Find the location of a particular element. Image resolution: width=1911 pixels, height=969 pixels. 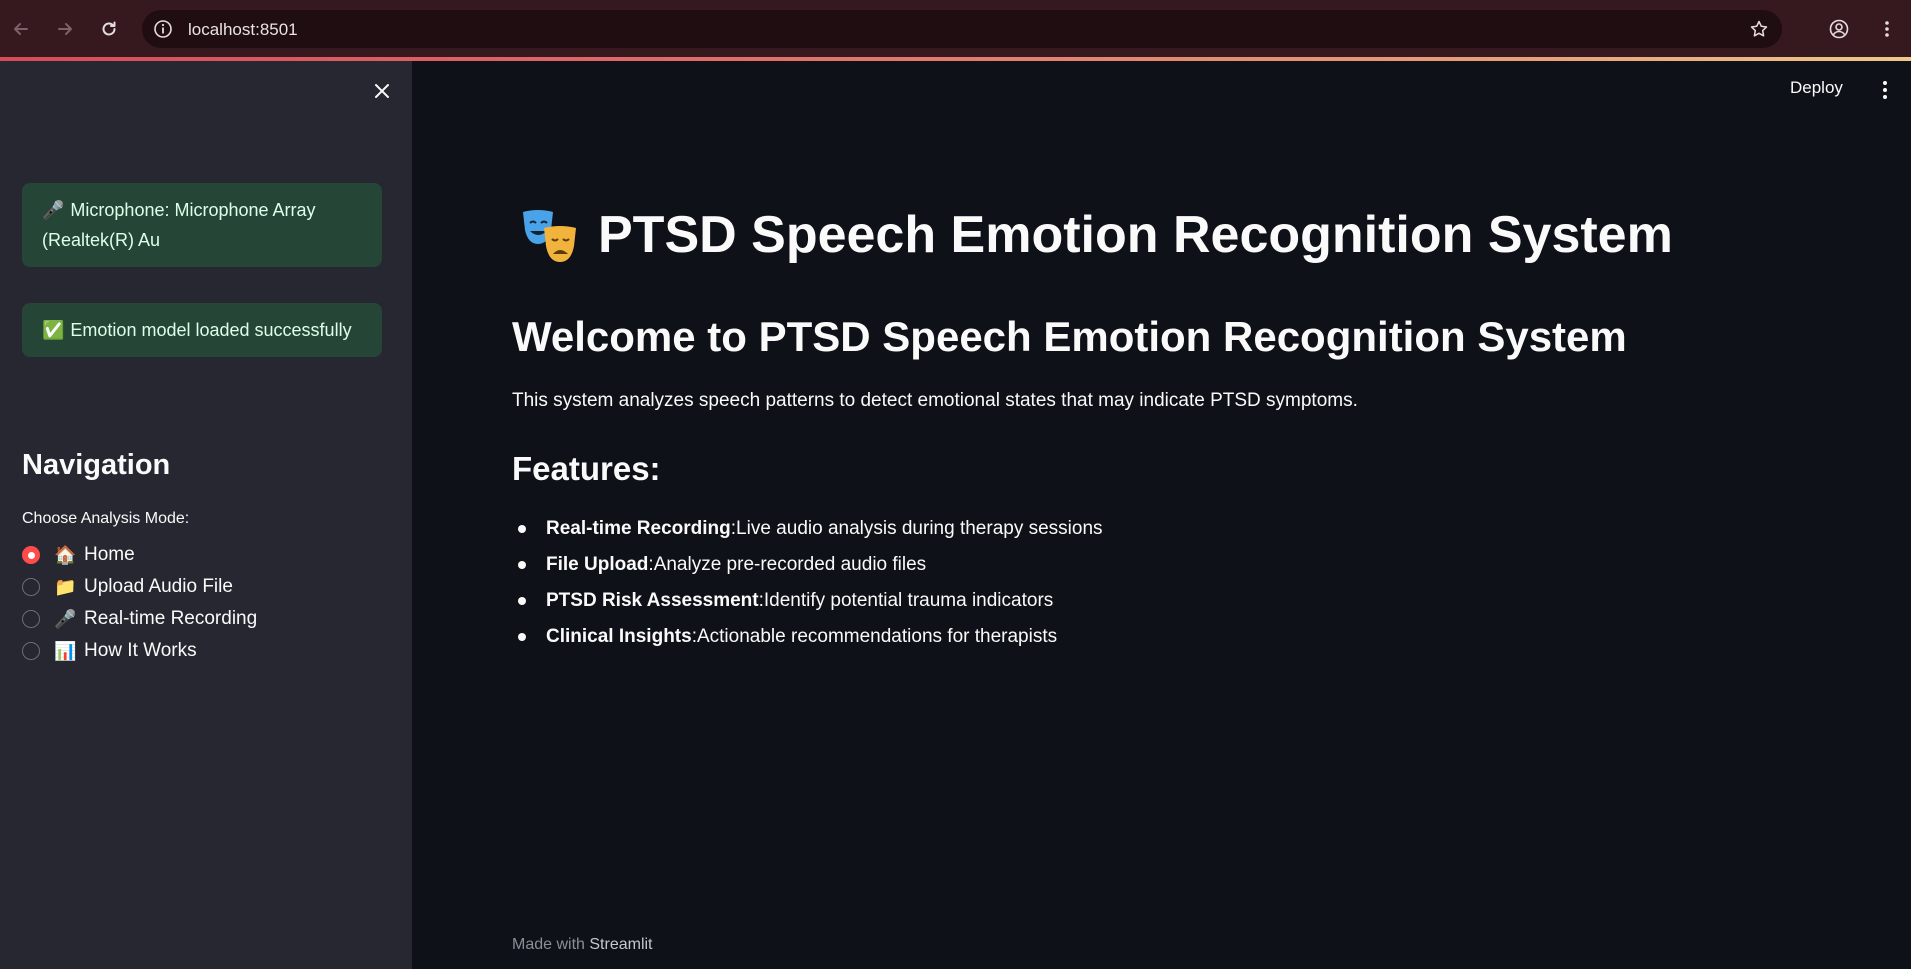

radio-option-label: Real-time Recording is located at coordinates (171, 618).